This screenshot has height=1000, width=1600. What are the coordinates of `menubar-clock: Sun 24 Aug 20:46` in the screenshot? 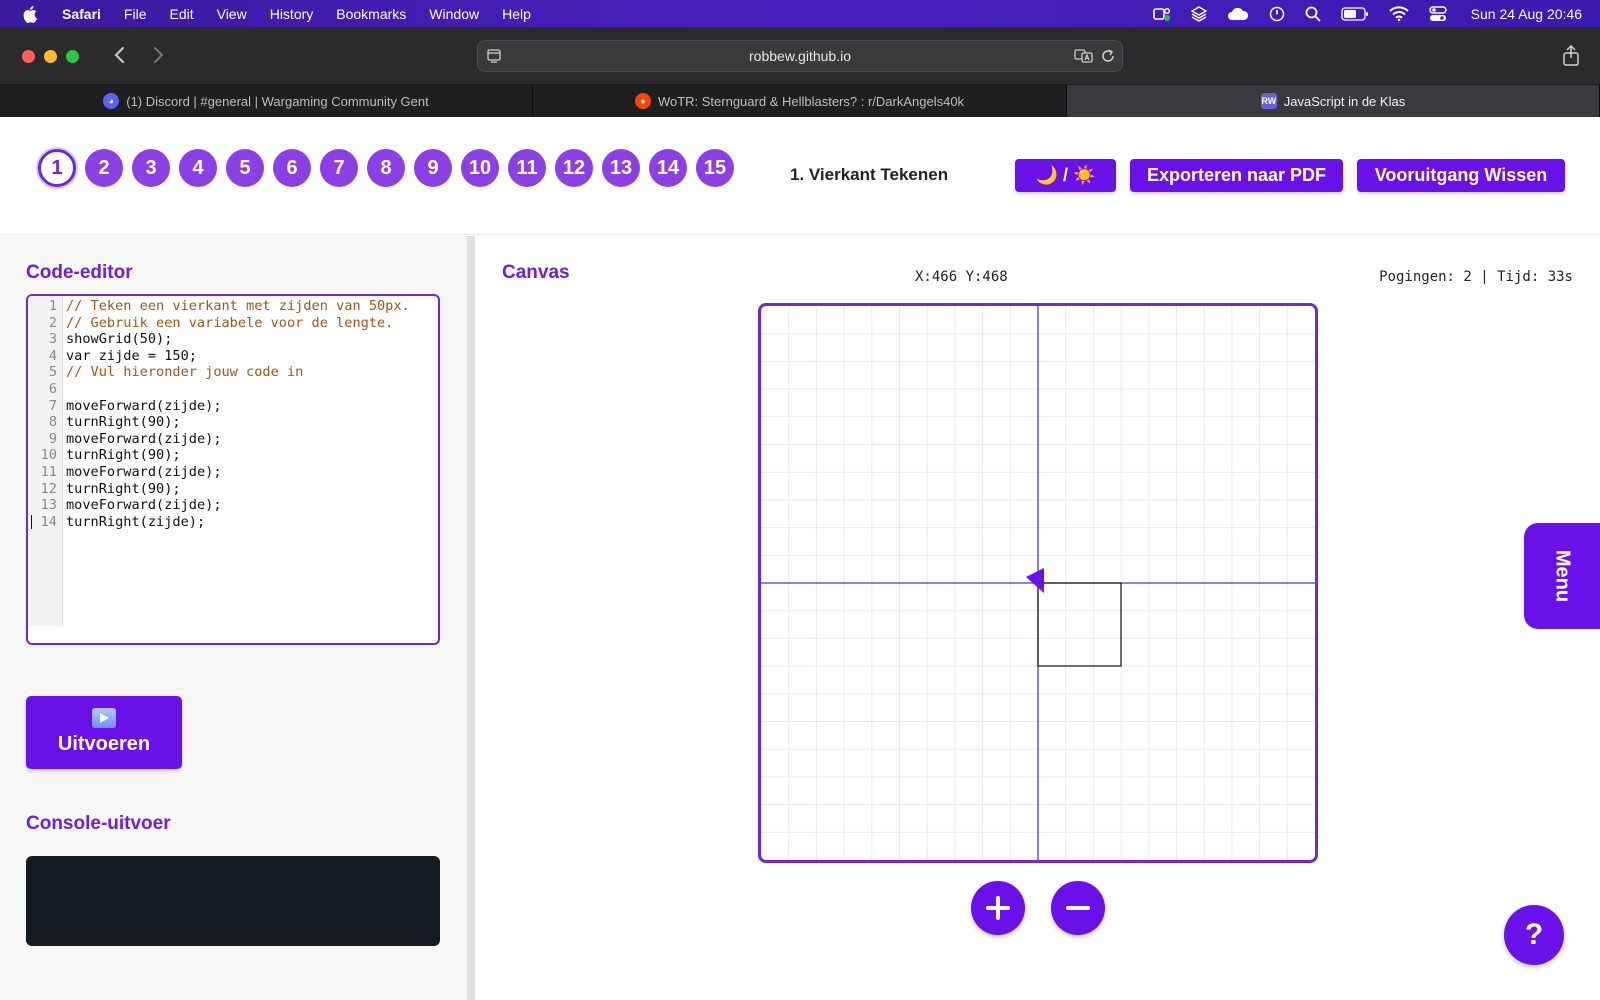 It's located at (1526, 14).